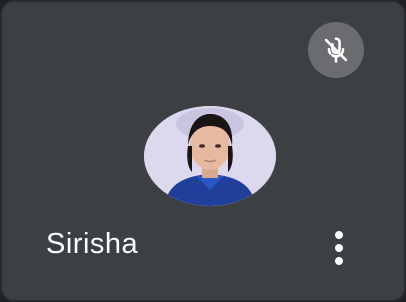  I want to click on more-vert-icon, so click(339, 235).